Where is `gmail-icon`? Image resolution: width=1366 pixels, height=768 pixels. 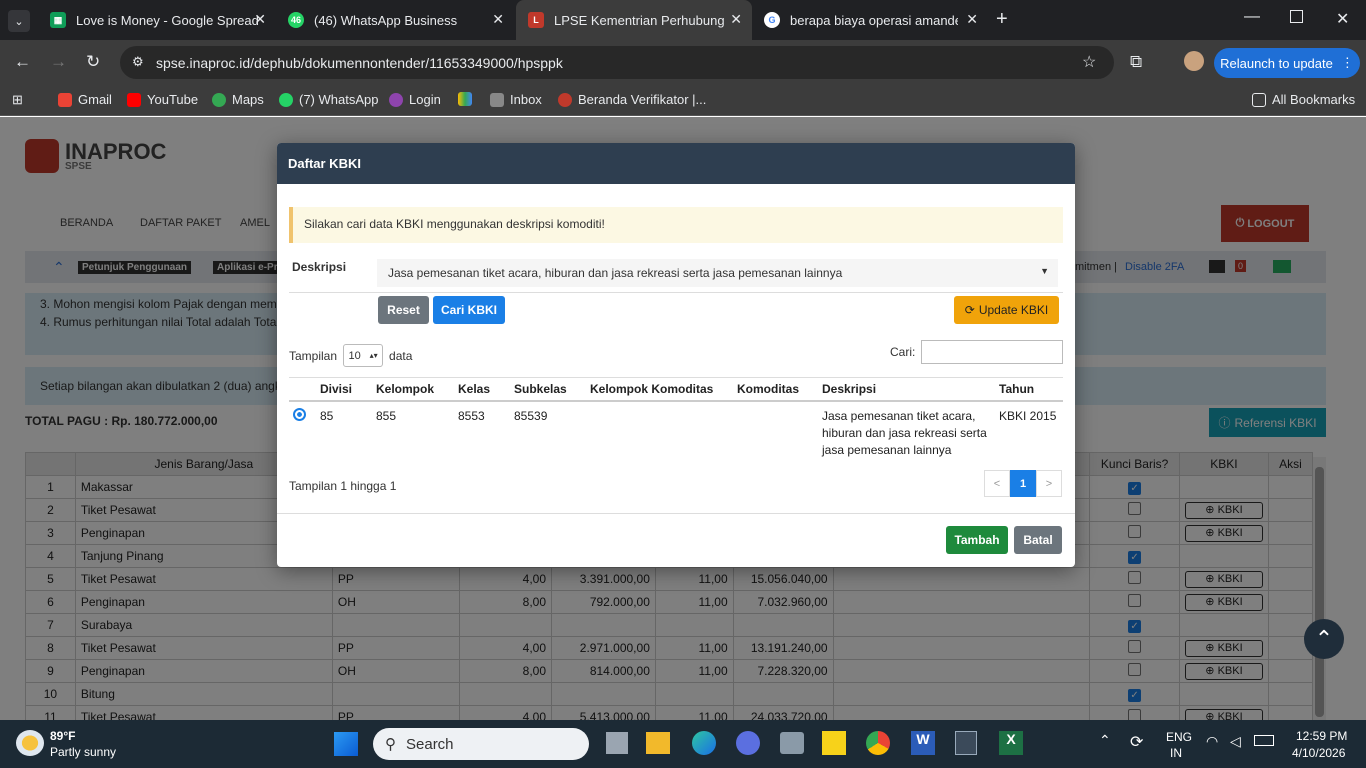
gmail-icon is located at coordinates (65, 99).